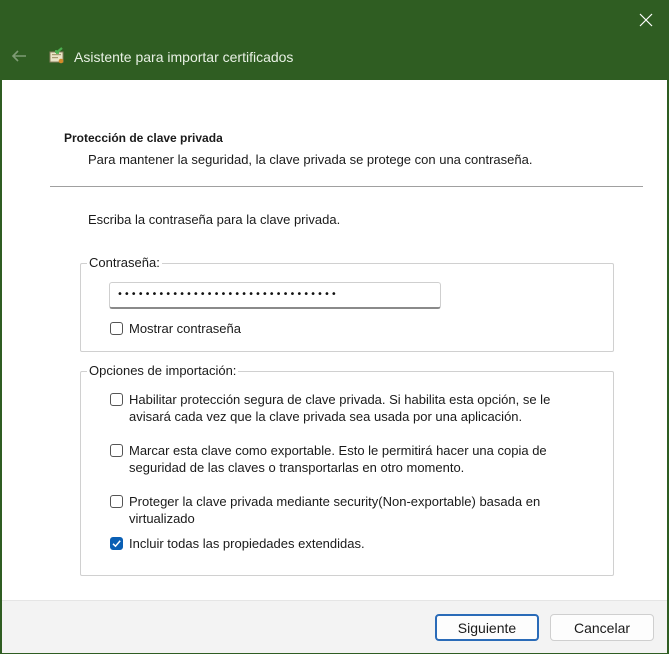  I want to click on option-extended-properties-checkbox, so click(116, 543).